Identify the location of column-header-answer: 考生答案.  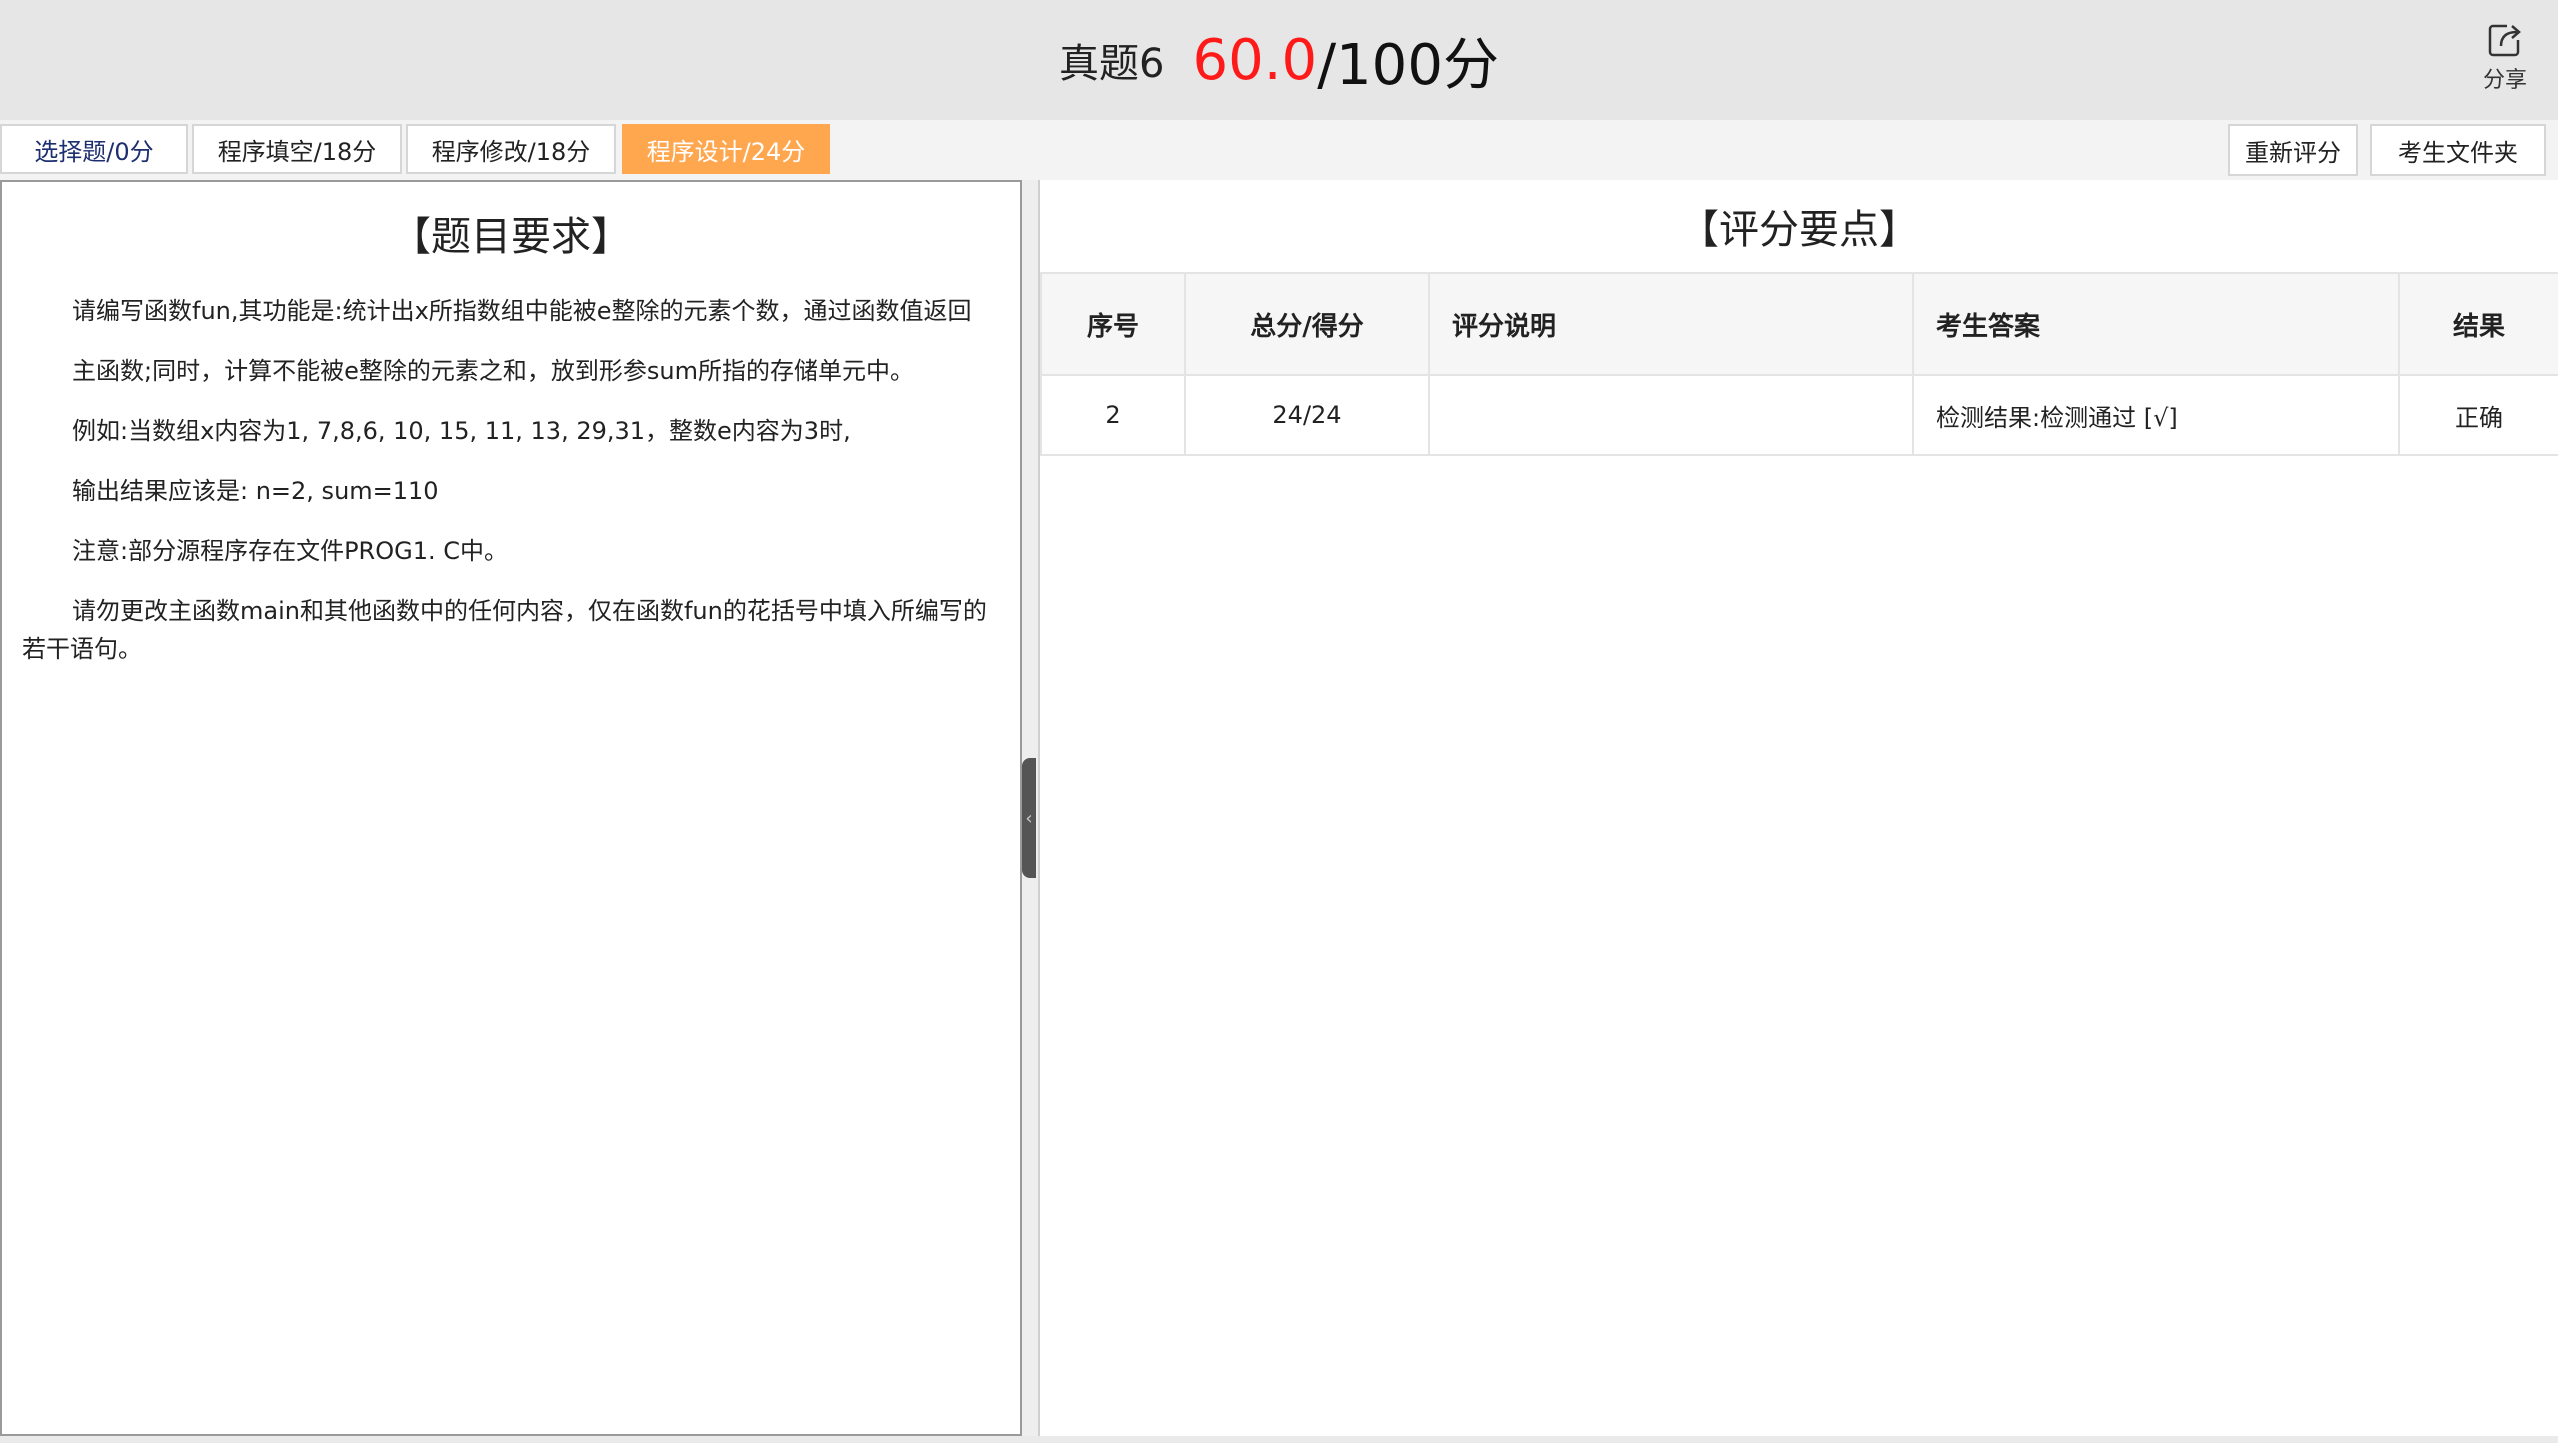
(2156, 324).